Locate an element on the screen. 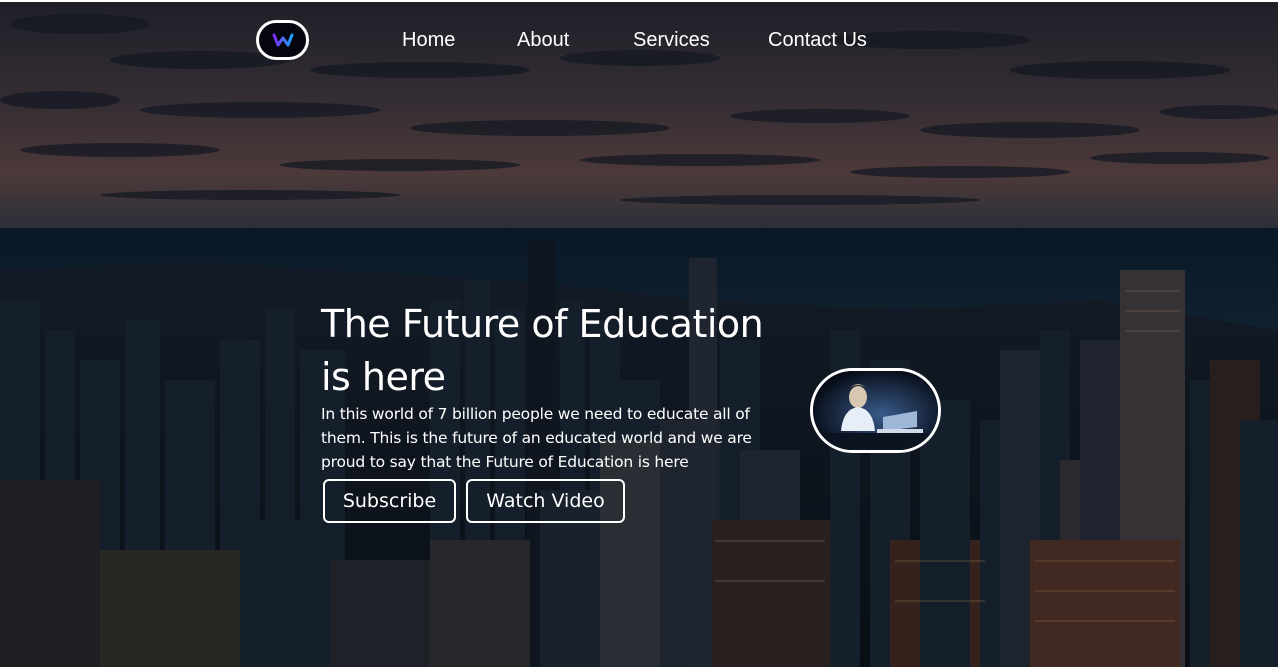  hero-title: The Future of Education is here is located at coordinates (542, 350).